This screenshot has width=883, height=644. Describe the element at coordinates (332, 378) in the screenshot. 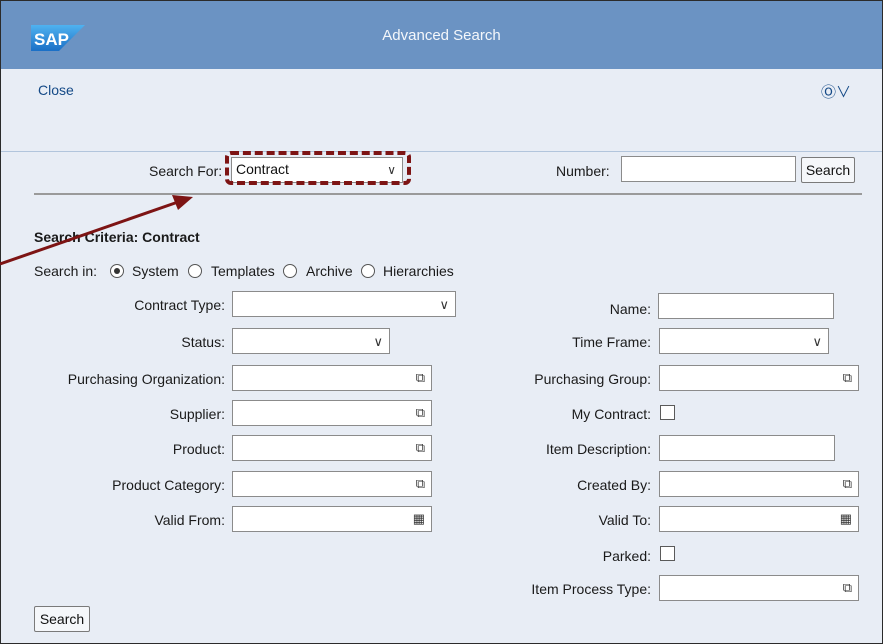

I see `purchasing-organization-input: ⧉` at that location.